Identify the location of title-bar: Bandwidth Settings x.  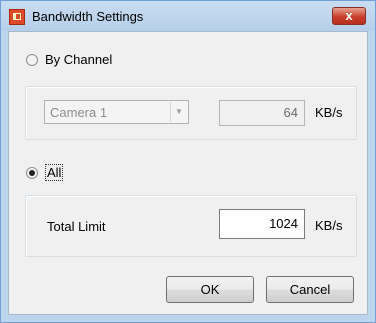
(188, 16).